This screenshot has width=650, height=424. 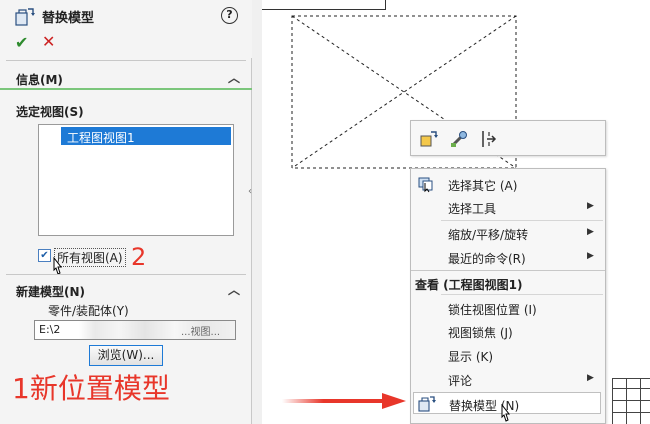 What do you see at coordinates (460, 381) in the screenshot?
I see `menu-item-label: 评论` at bounding box center [460, 381].